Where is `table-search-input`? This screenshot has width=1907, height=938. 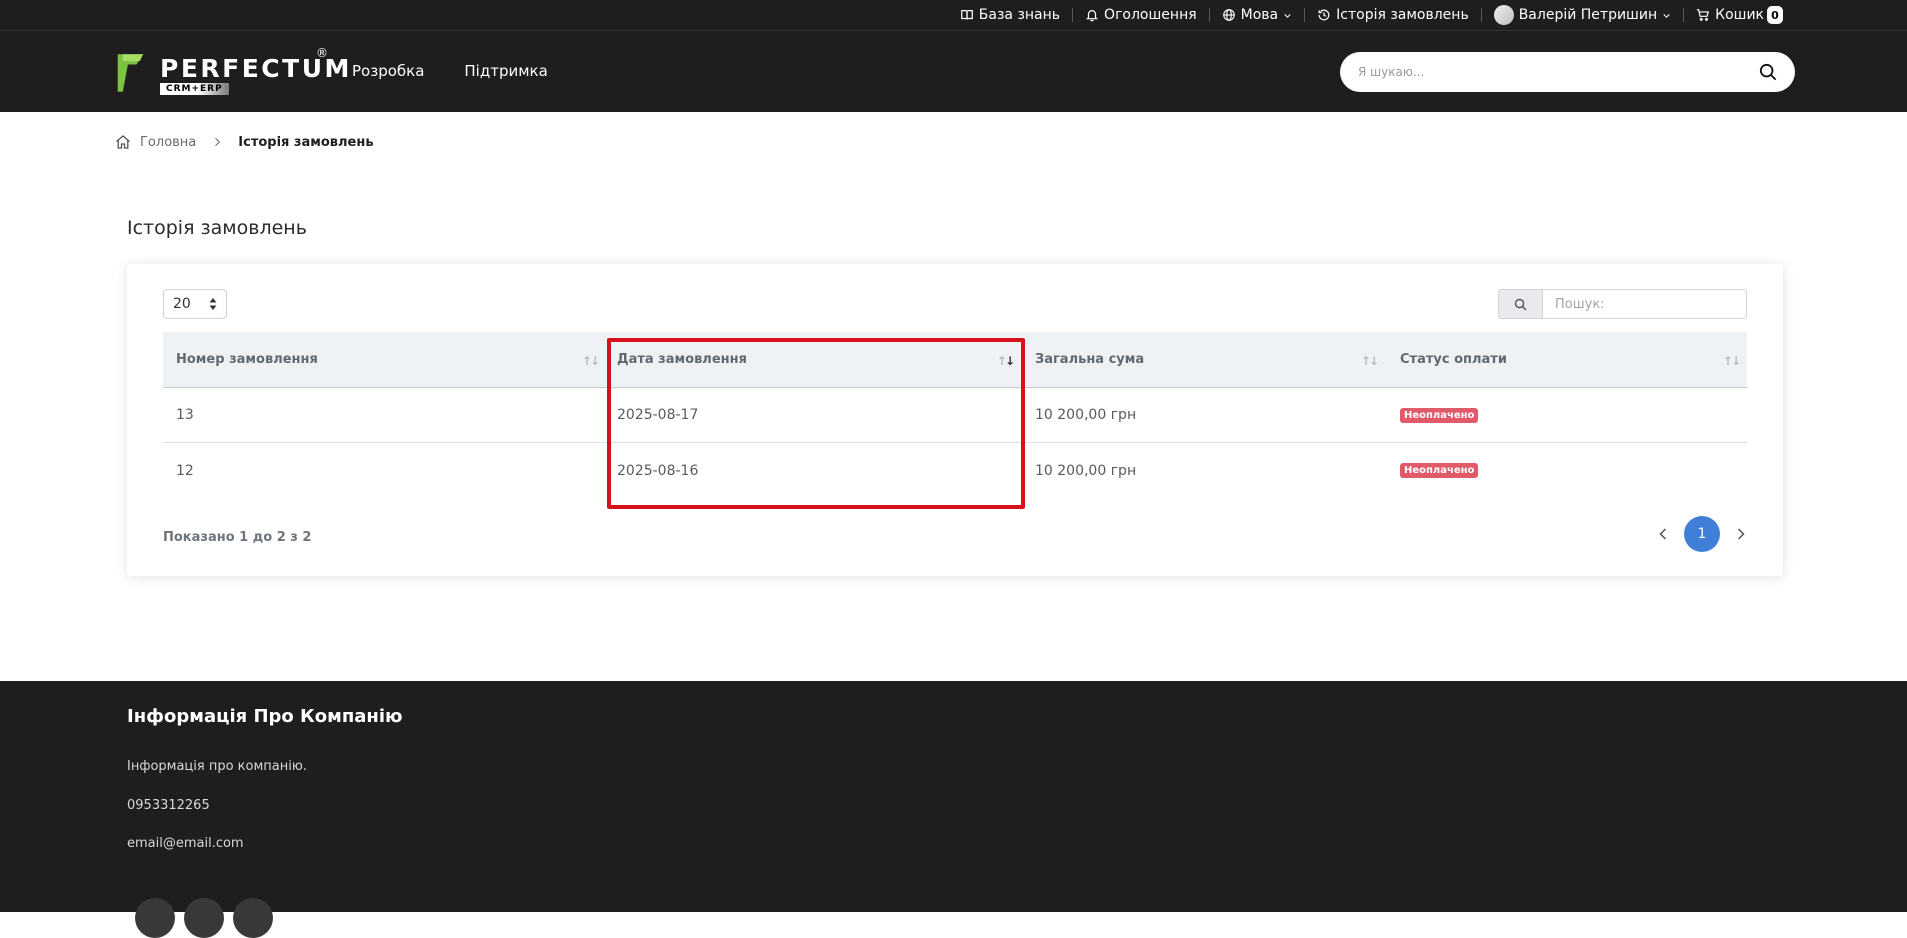
table-search-input is located at coordinates (1644, 304).